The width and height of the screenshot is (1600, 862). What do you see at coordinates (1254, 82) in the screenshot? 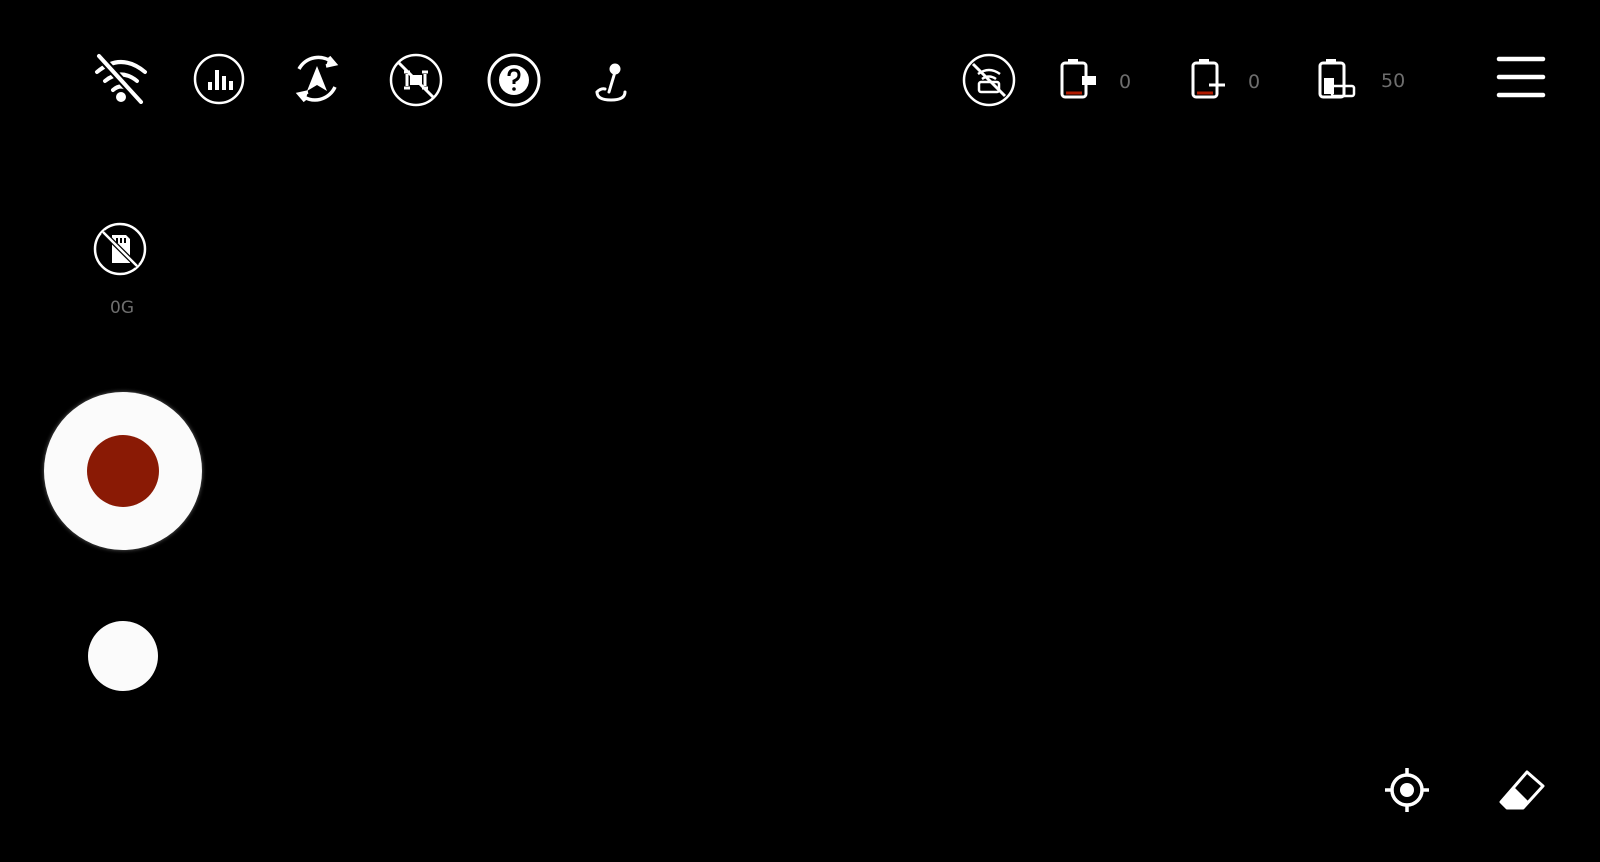
I see `drone-battery-value: 0` at bounding box center [1254, 82].